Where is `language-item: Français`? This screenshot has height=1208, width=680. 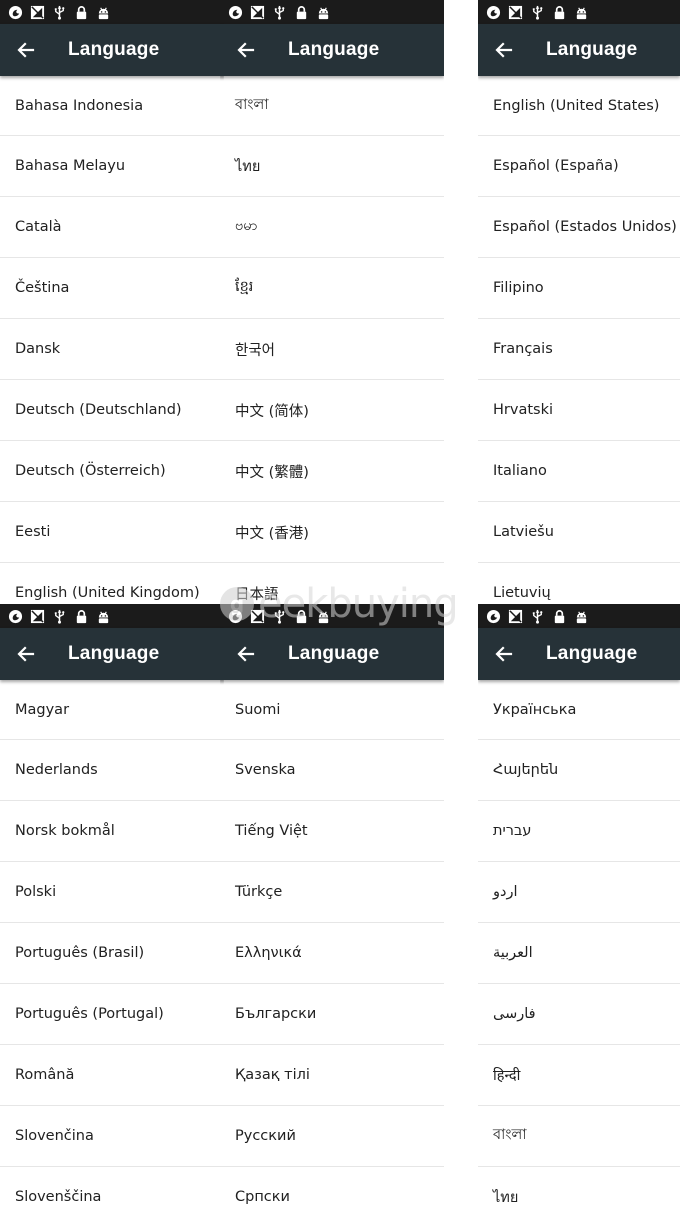
language-item: Français is located at coordinates (579, 349).